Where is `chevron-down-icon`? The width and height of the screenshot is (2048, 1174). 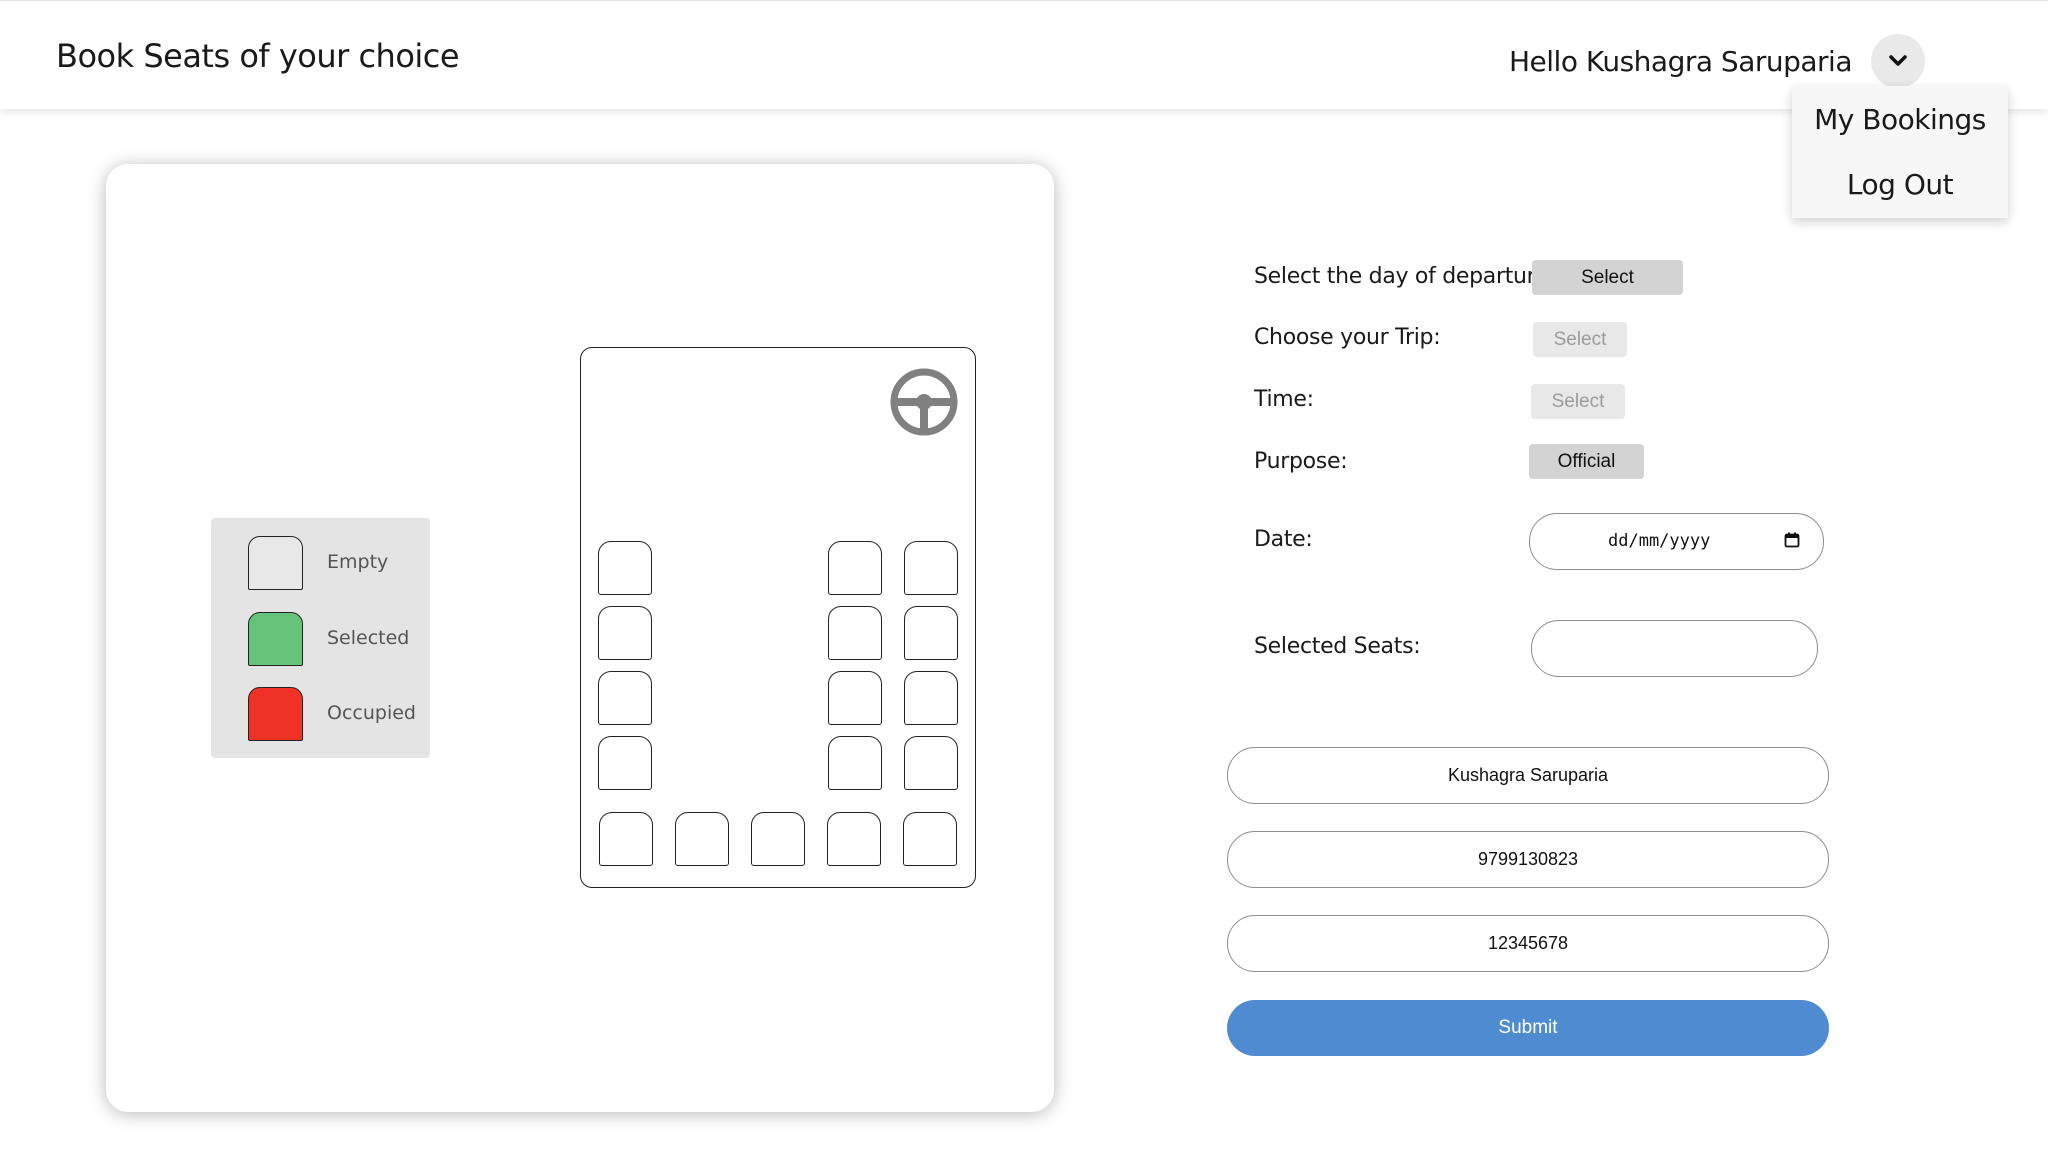 chevron-down-icon is located at coordinates (1898, 60).